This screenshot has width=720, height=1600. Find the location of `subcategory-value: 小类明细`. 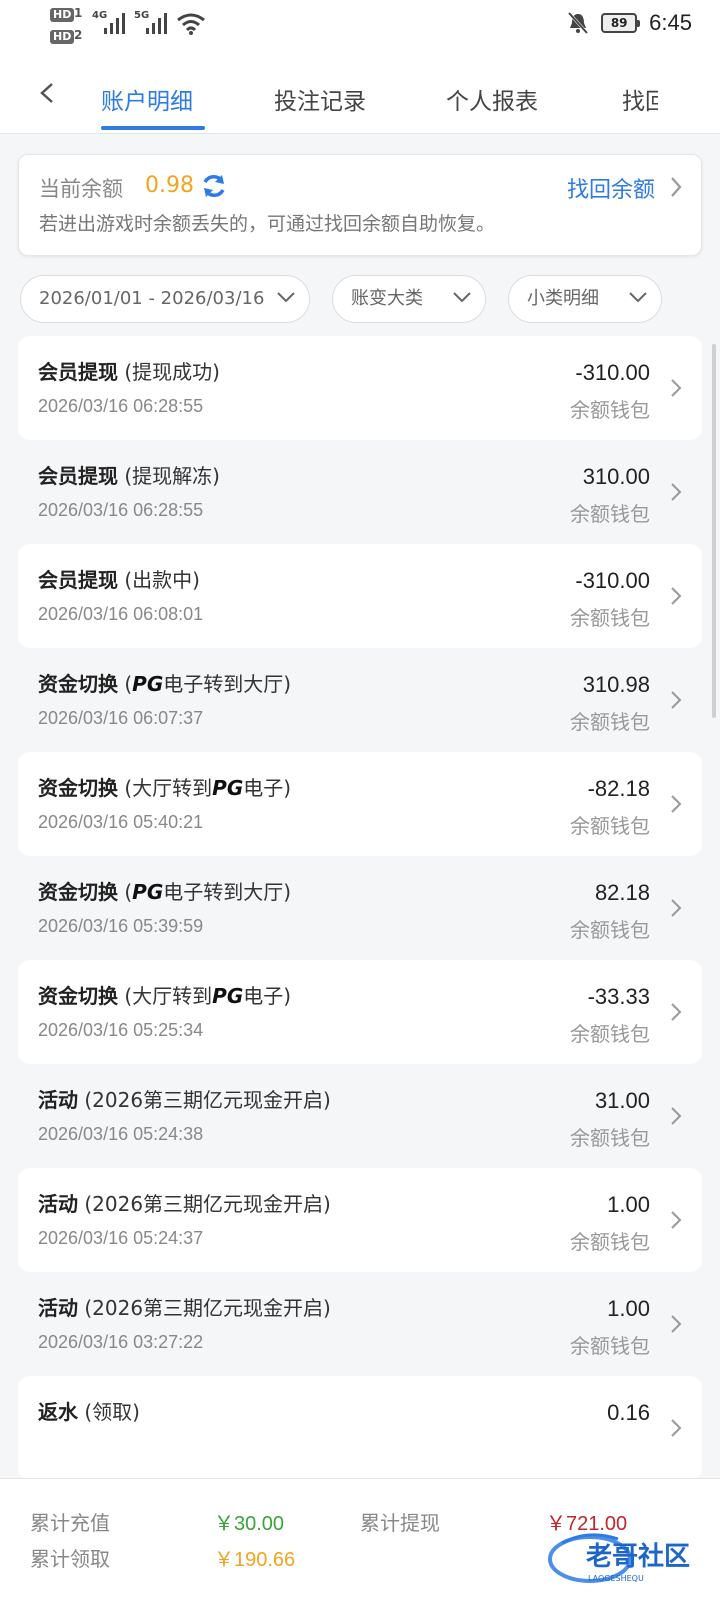

subcategory-value: 小类明细 is located at coordinates (563, 298).